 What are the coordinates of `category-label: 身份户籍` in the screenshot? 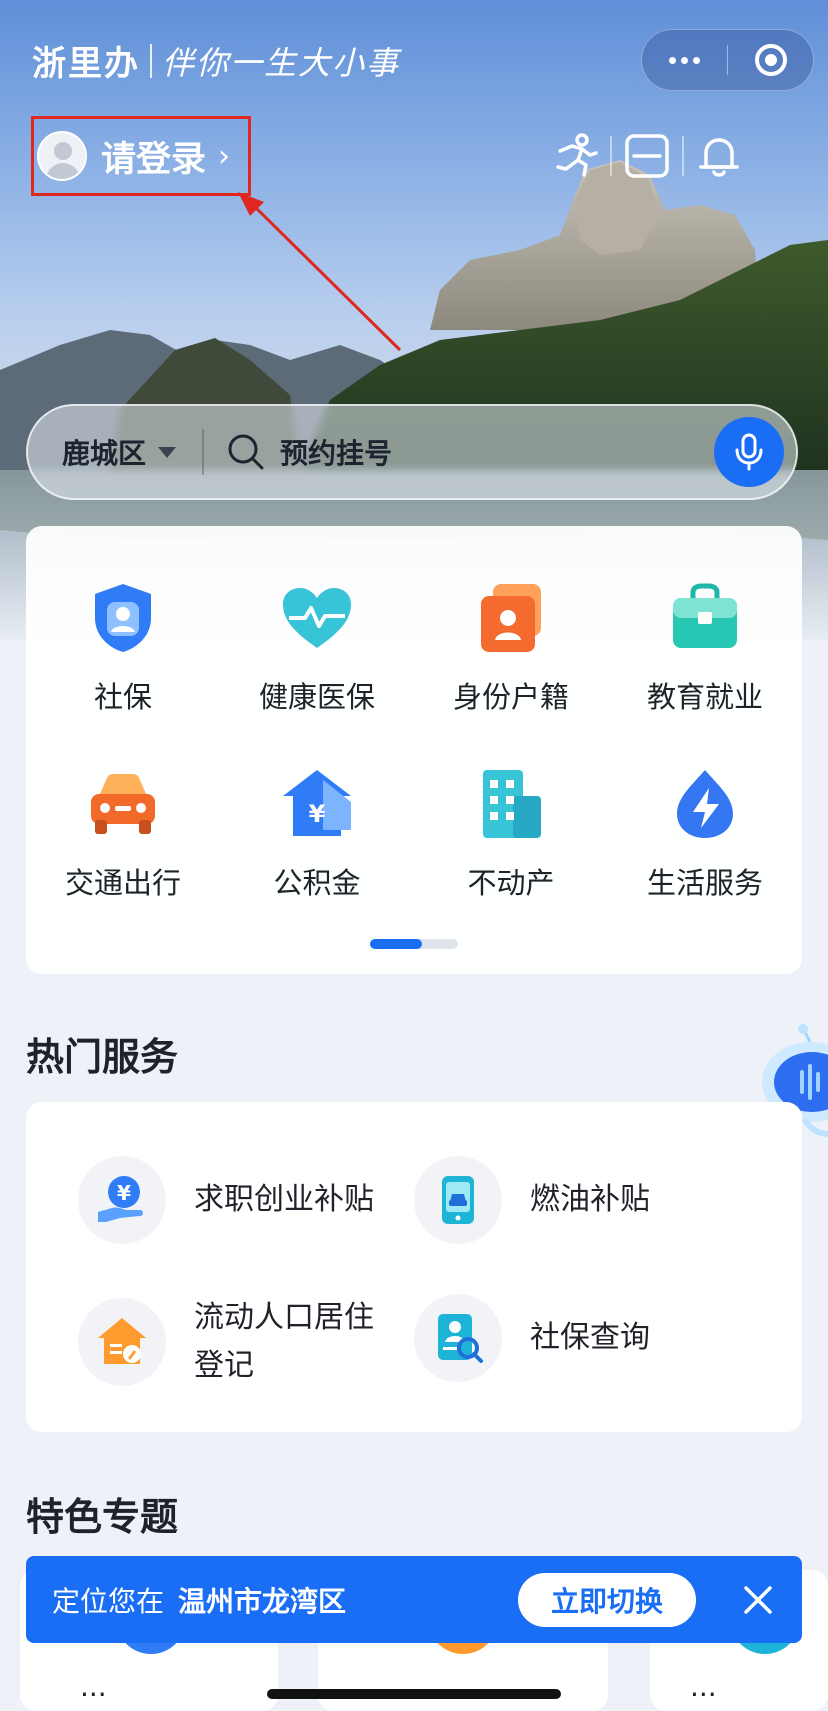 It's located at (510, 697).